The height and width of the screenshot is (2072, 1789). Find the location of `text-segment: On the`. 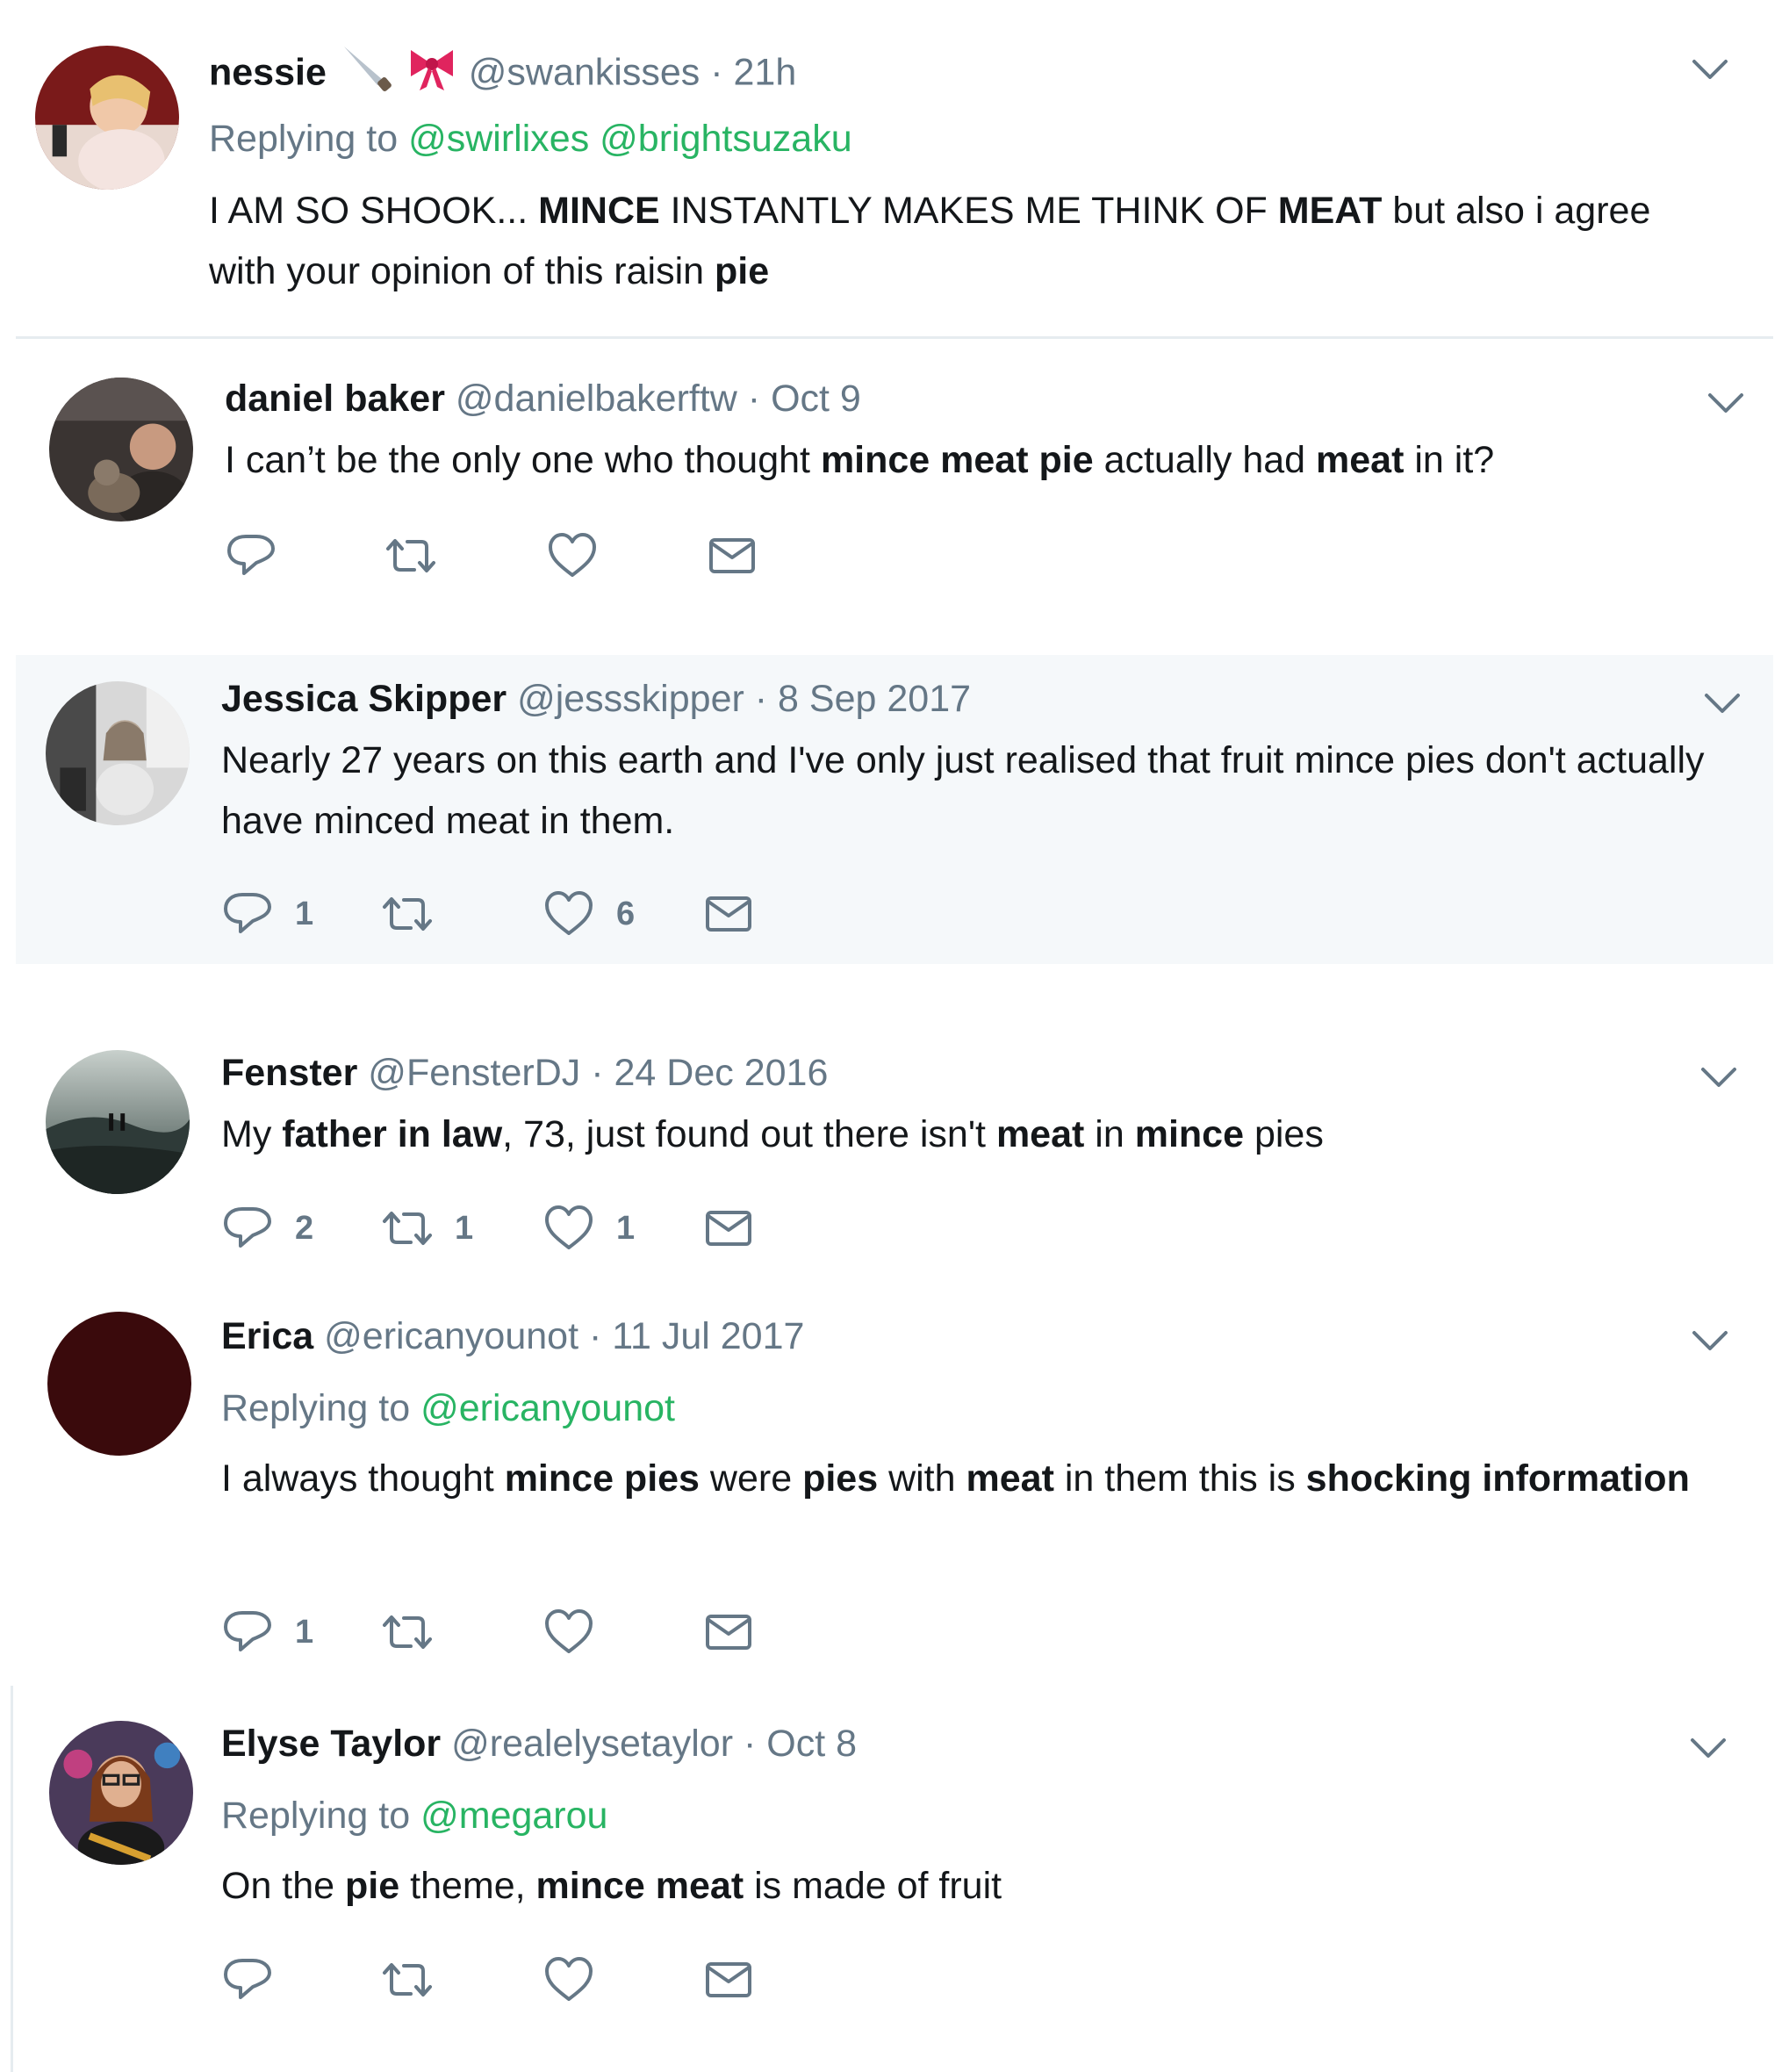

text-segment: On the is located at coordinates (283, 1886).